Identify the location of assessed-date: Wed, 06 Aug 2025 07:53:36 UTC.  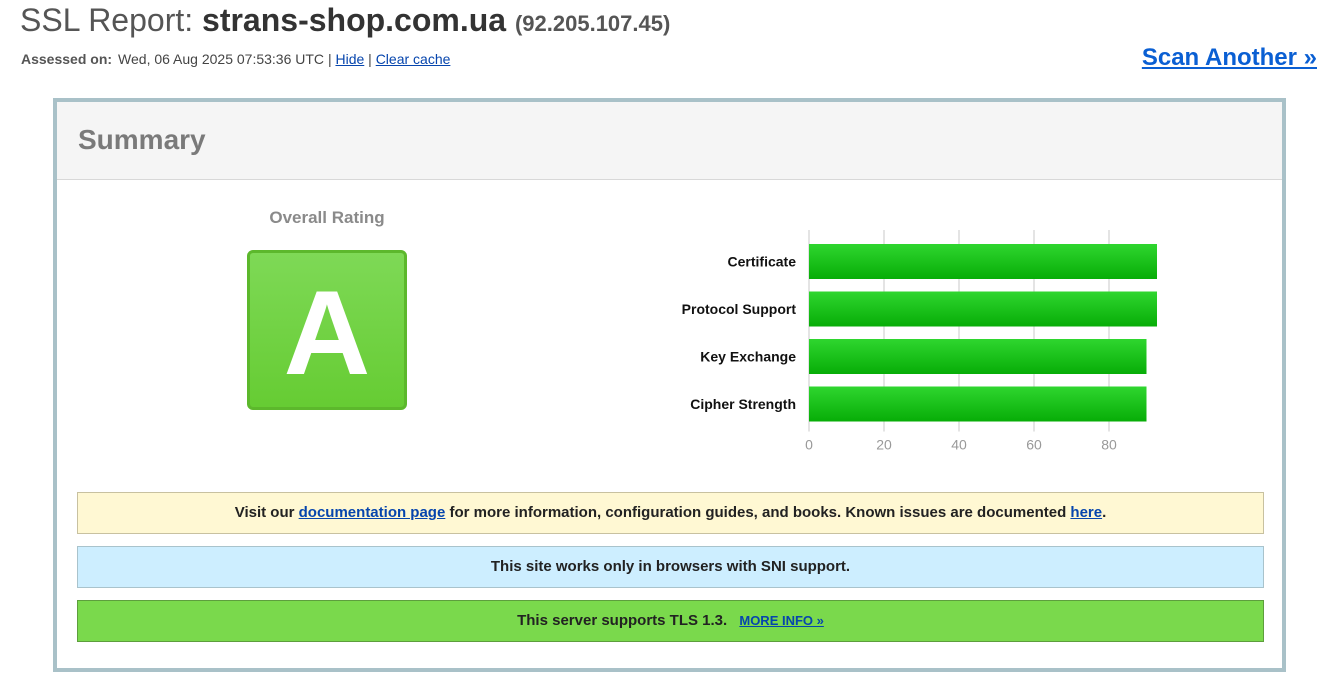
(221, 59).